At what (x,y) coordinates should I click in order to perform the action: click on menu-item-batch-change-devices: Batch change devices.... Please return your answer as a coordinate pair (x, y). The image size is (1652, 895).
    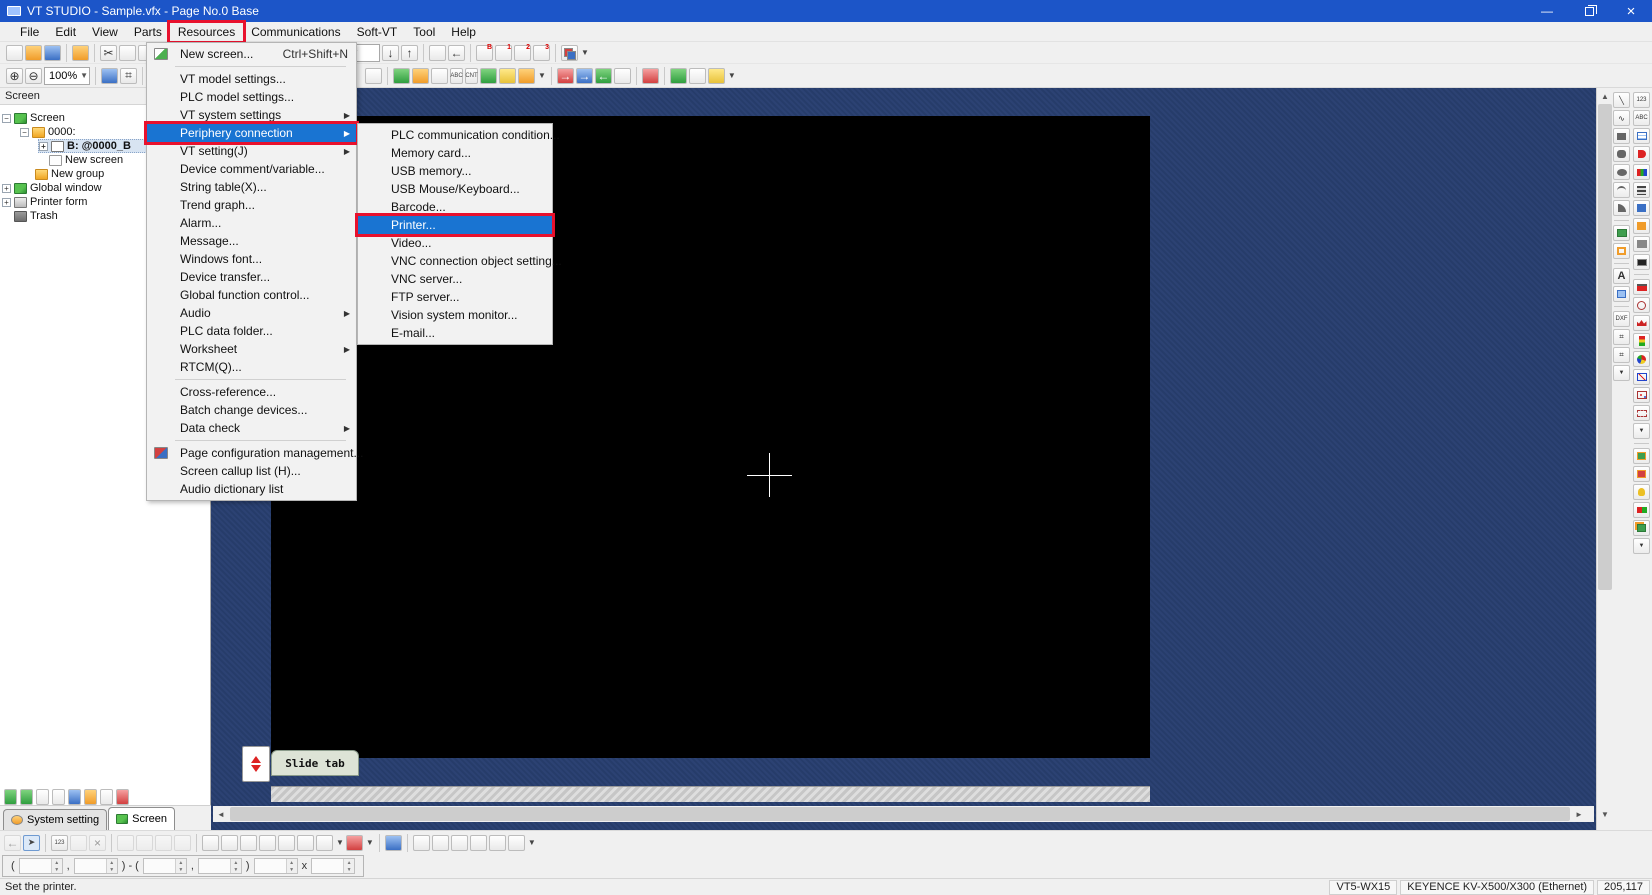
    Looking at the image, I should click on (251, 410).